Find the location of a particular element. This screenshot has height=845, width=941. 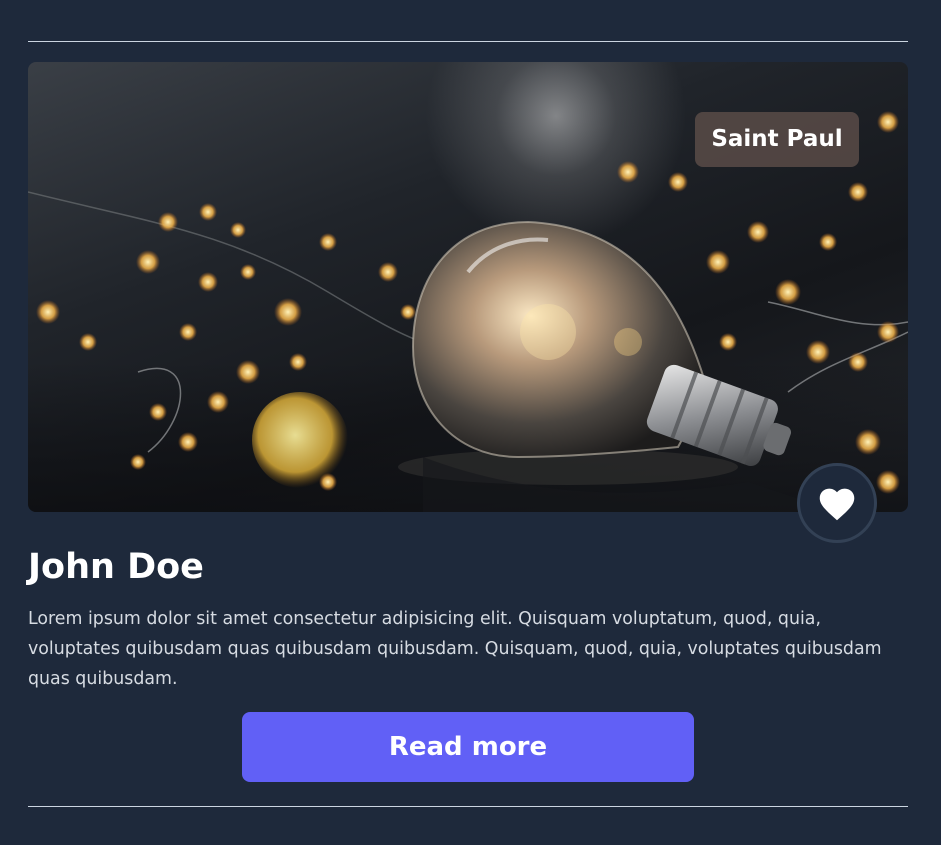

heart-icon is located at coordinates (837, 504).